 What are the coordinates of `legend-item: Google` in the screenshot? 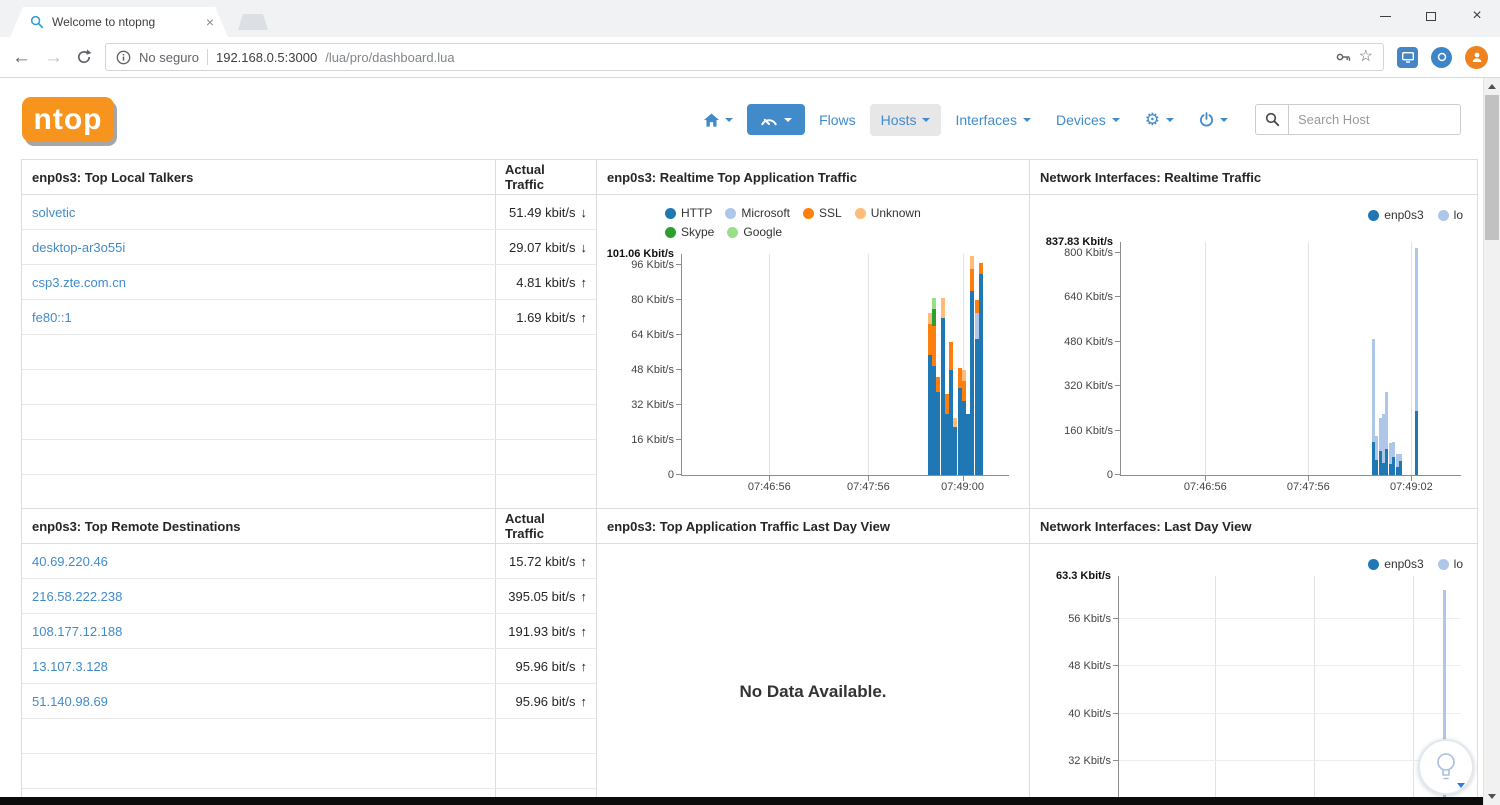 It's located at (754, 232).